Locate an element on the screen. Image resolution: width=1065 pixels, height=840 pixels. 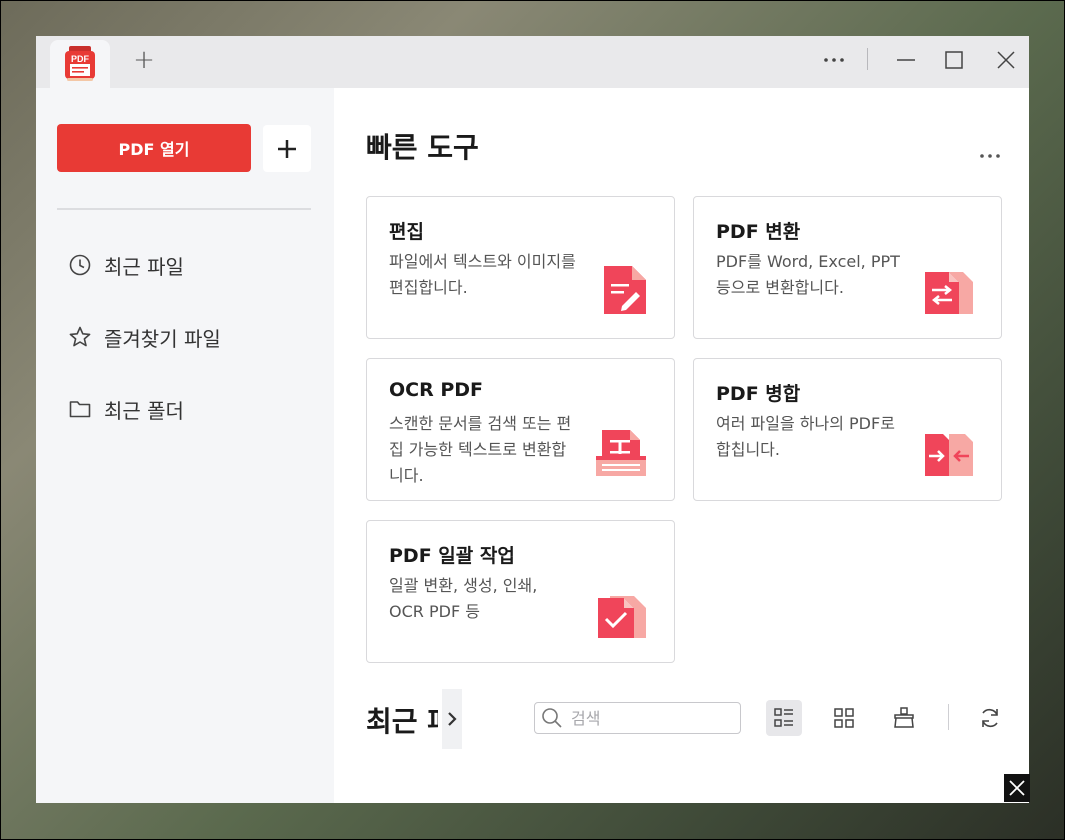
sidebar-item-label: 즐겨찾기 파일 is located at coordinates (162, 338).